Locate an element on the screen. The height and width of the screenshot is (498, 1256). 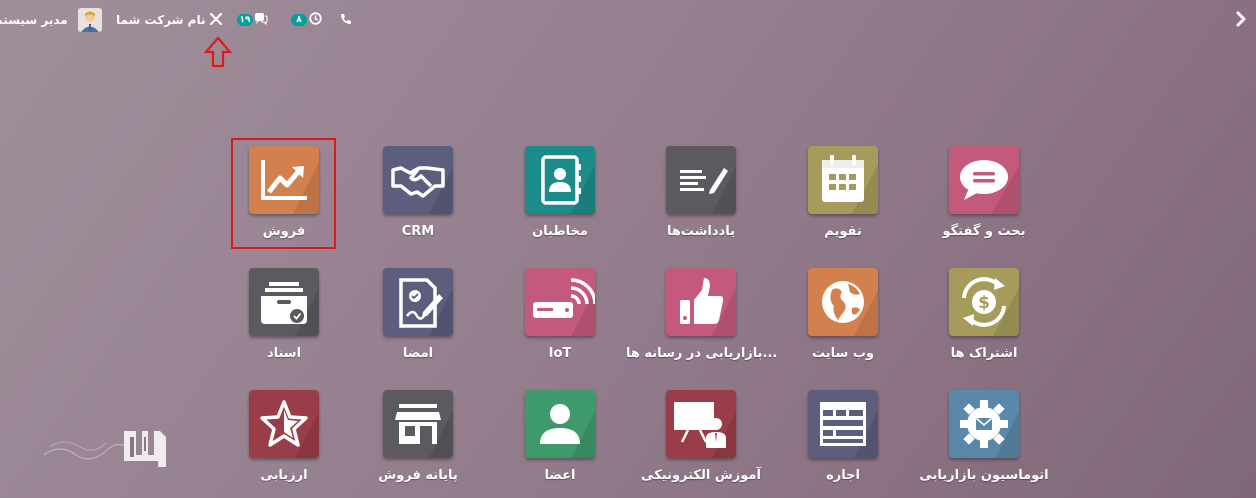
subscription-dollar-icon: $ is located at coordinates (984, 302).